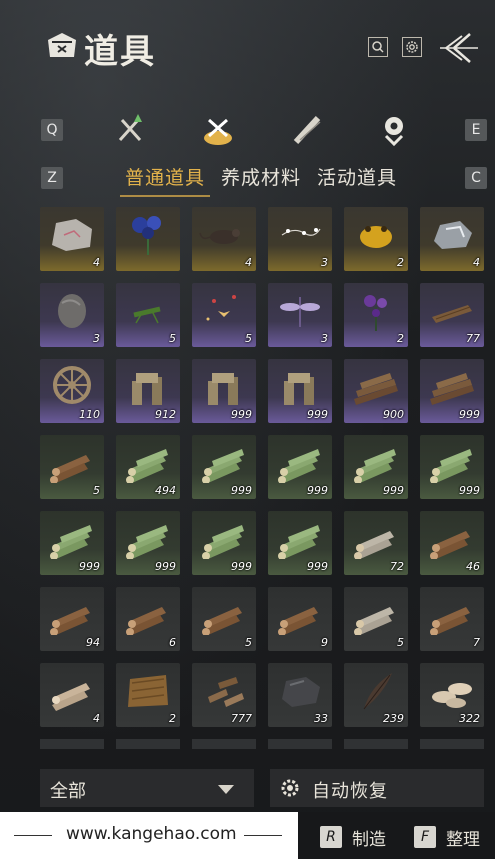 This screenshot has width=495, height=859. I want to click on auto-restore-button: 自动恢复, so click(377, 788).